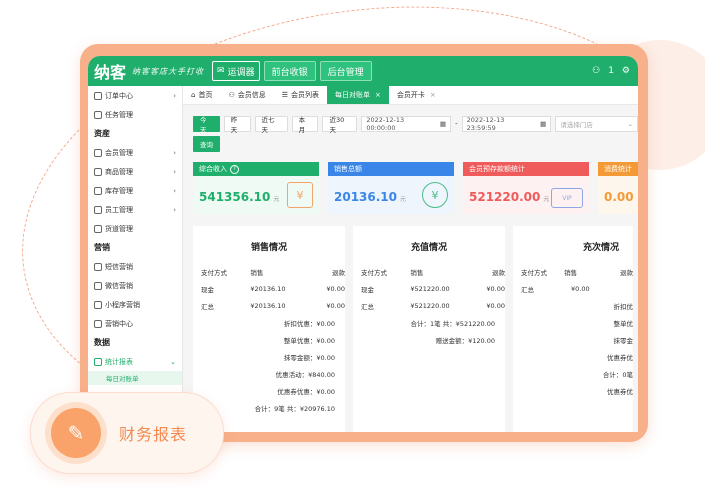 The width and height of the screenshot is (705, 503). I want to click on summary-line: 抹零金额：¥0.00, so click(309, 357).